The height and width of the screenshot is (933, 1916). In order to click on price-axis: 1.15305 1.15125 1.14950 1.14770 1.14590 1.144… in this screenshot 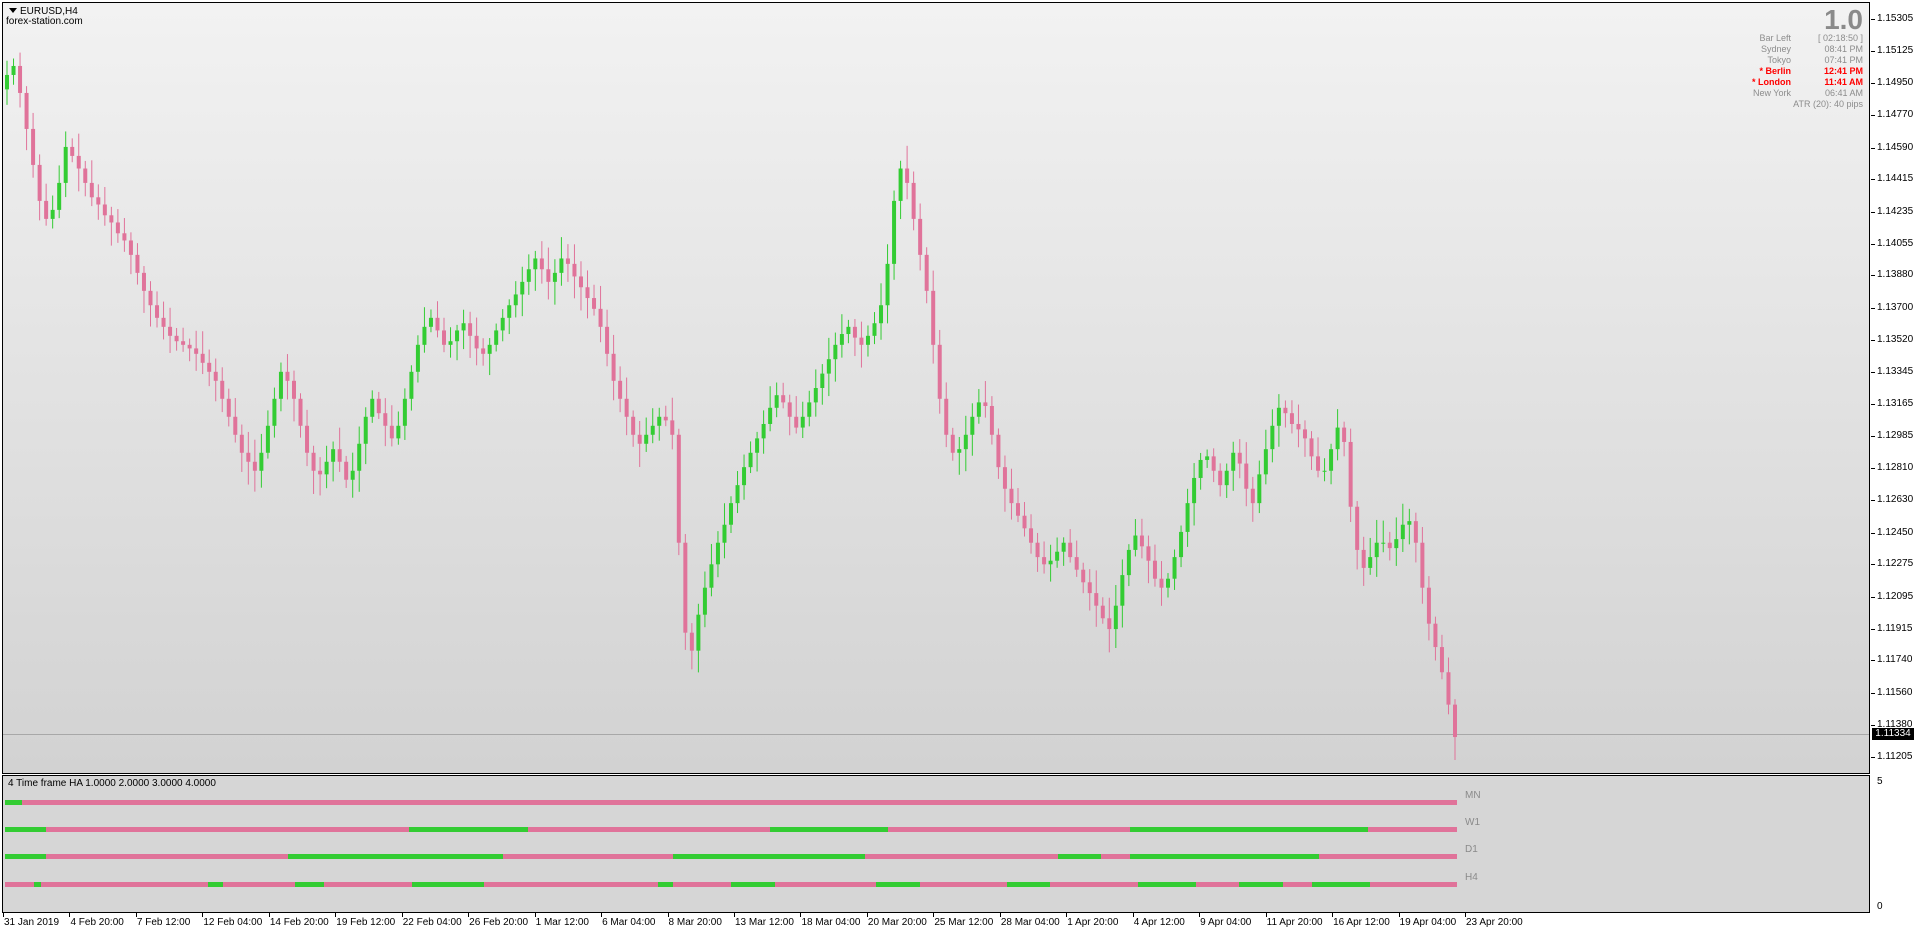, I will do `click(1893, 387)`.